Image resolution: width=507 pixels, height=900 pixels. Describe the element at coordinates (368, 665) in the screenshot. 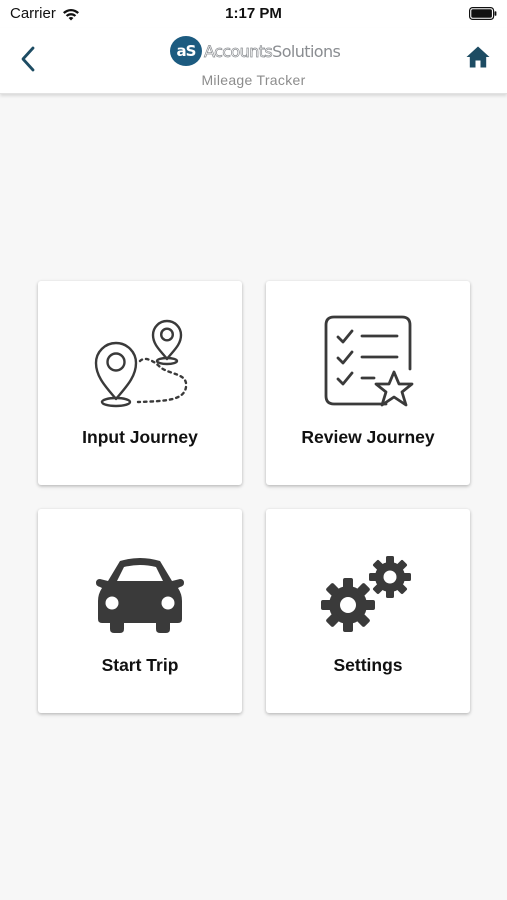

I see `tile-label: Settings` at that location.